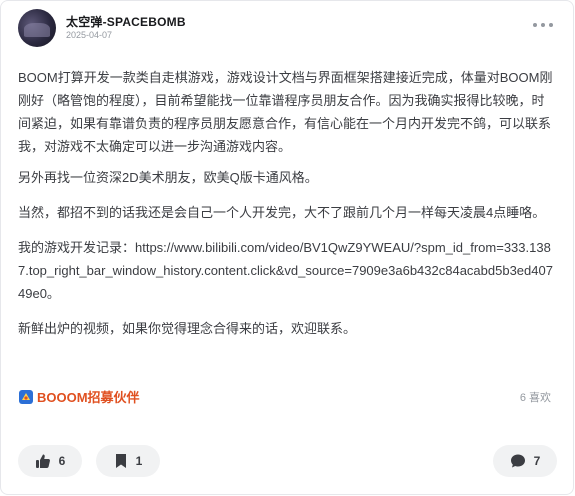 Image resolution: width=575 pixels, height=496 pixels. What do you see at coordinates (187, 328) in the screenshot?
I see `paragraph: 新鲜出炉的视频，如果你觉得理念合得来的话，欢迎联系。` at bounding box center [187, 328].